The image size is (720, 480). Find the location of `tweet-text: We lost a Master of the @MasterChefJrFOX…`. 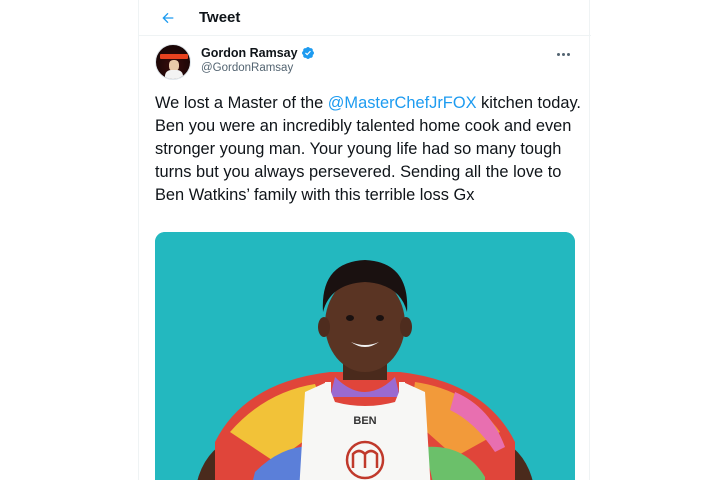

tweet-text: We lost a Master of the @MasterChefJrFOX… is located at coordinates (370, 149).